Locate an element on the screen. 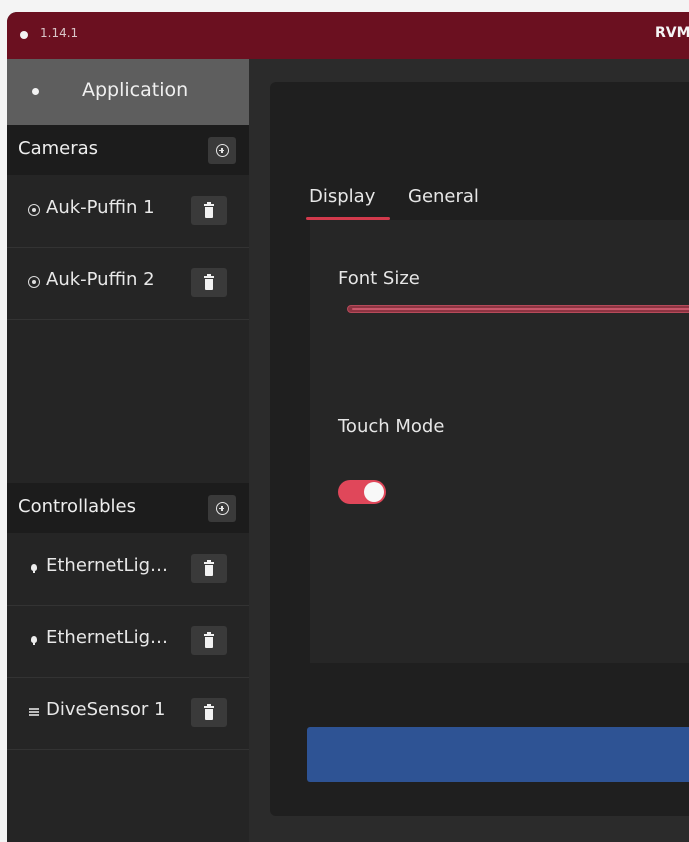  bullet-icon is located at coordinates (35, 91).